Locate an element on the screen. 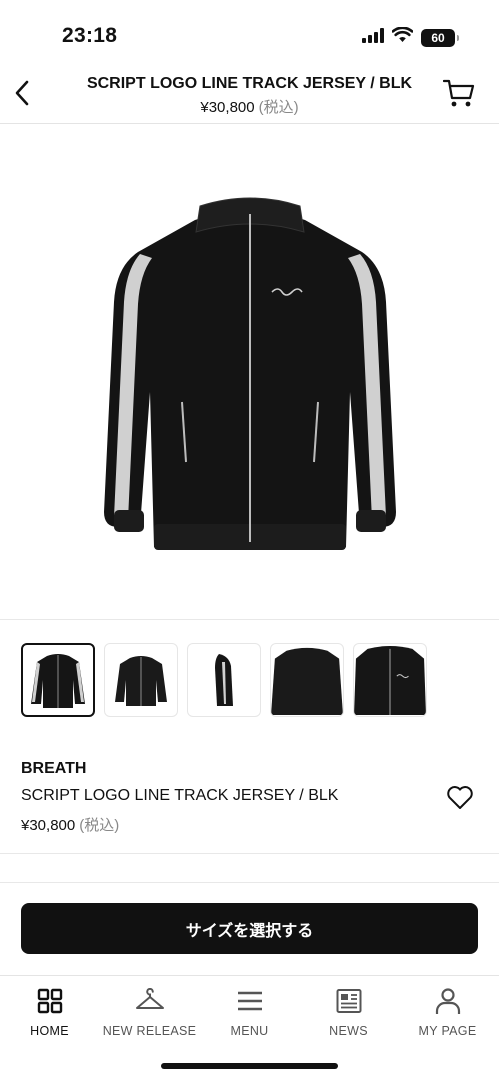 The height and width of the screenshot is (1080, 499). chevron-left-icon is located at coordinates (22, 93).